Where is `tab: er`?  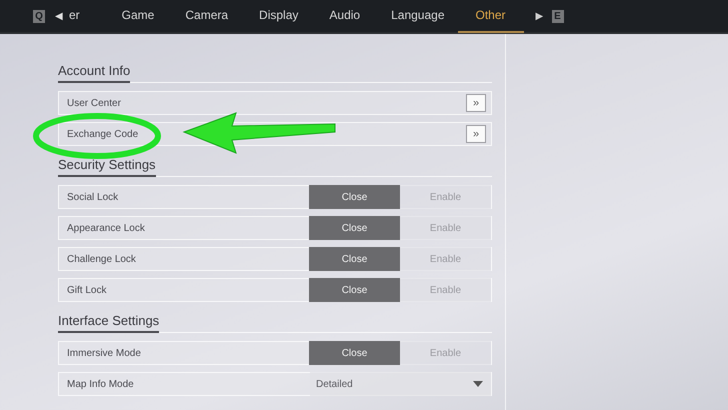 tab: er is located at coordinates (74, 16).